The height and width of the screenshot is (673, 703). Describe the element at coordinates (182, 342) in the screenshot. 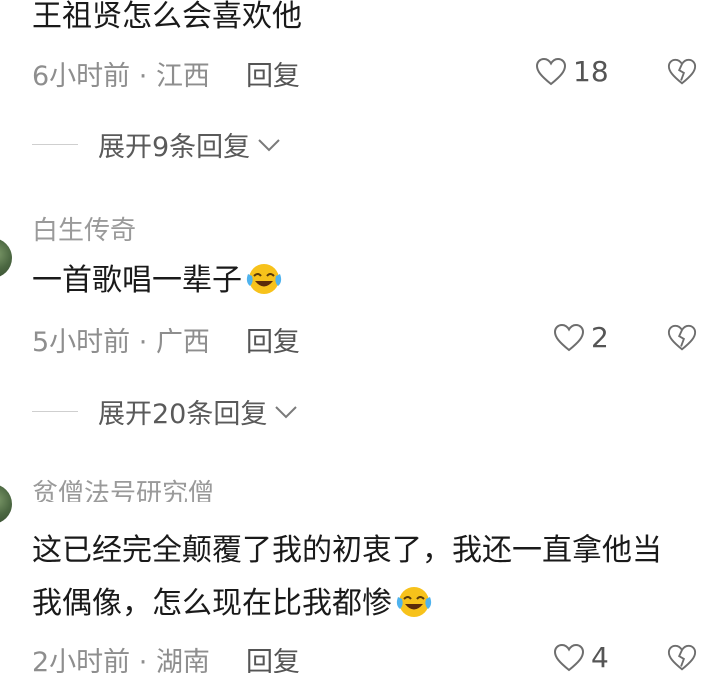

I see `comment-location: 广西` at that location.